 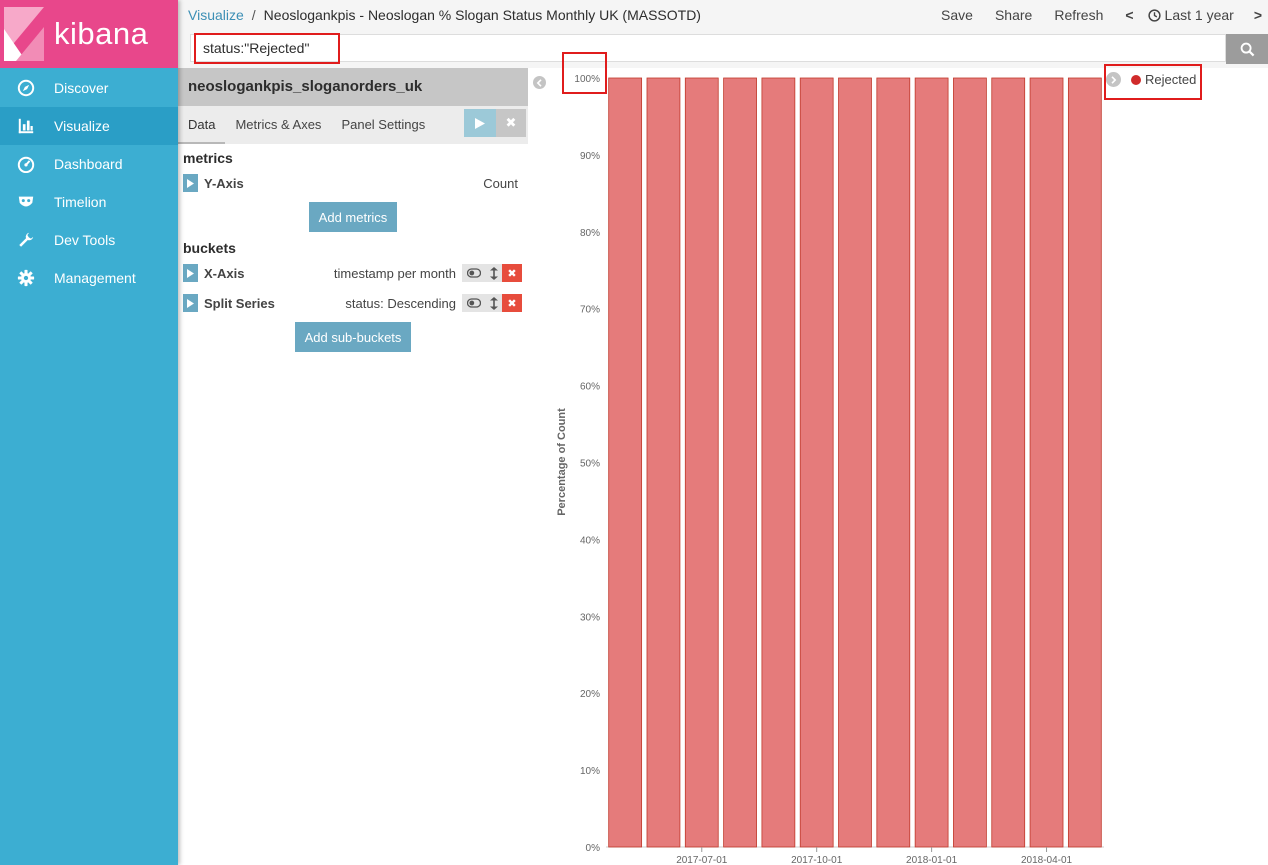 I want to click on expand-y-axis-button, so click(x=190, y=183).